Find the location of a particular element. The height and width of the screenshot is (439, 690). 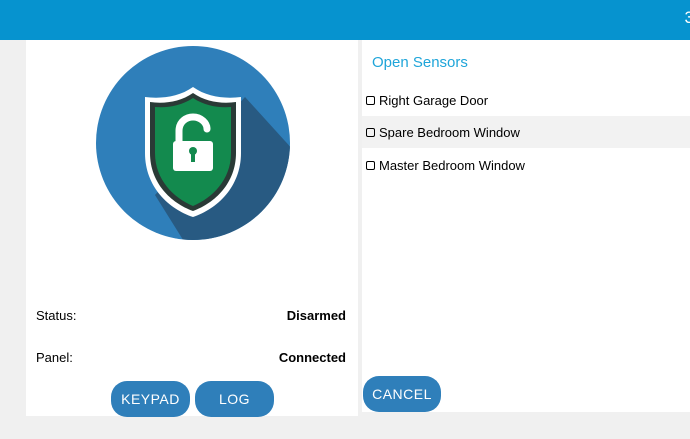

status-value: Disarmed is located at coordinates (316, 315).